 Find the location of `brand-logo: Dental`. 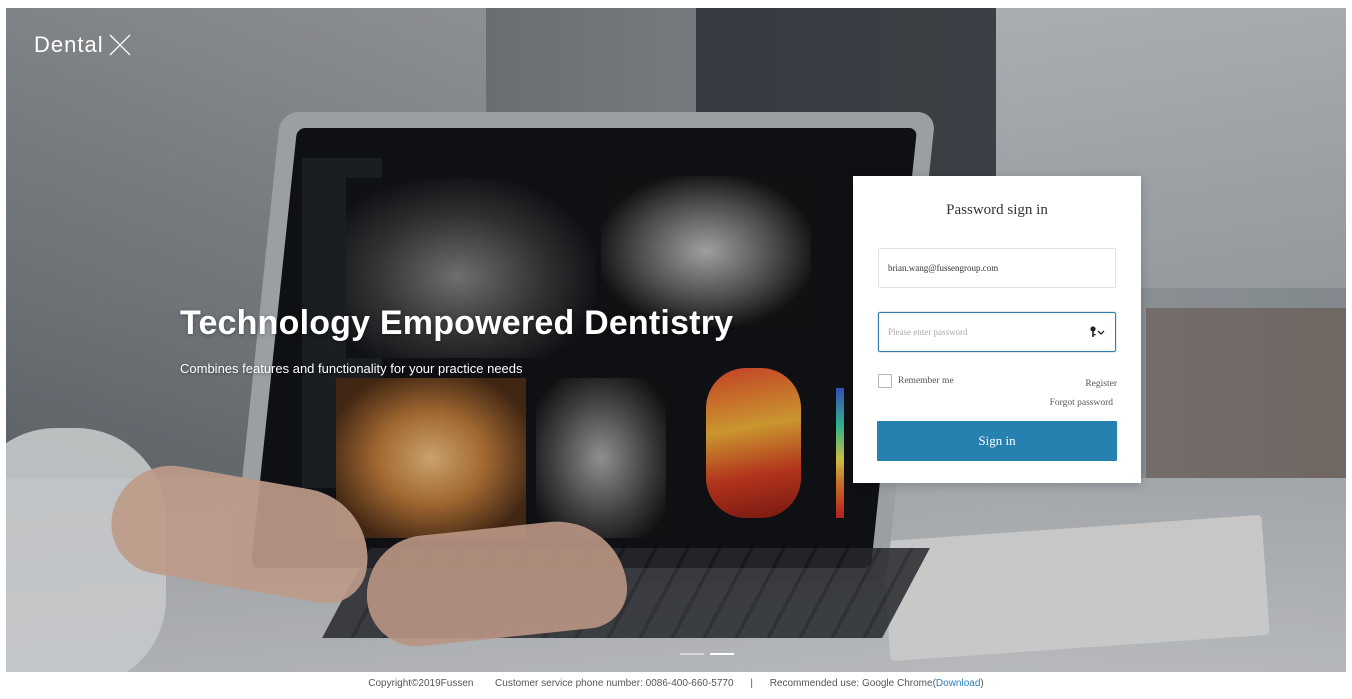

brand-logo: Dental is located at coordinates (83, 45).